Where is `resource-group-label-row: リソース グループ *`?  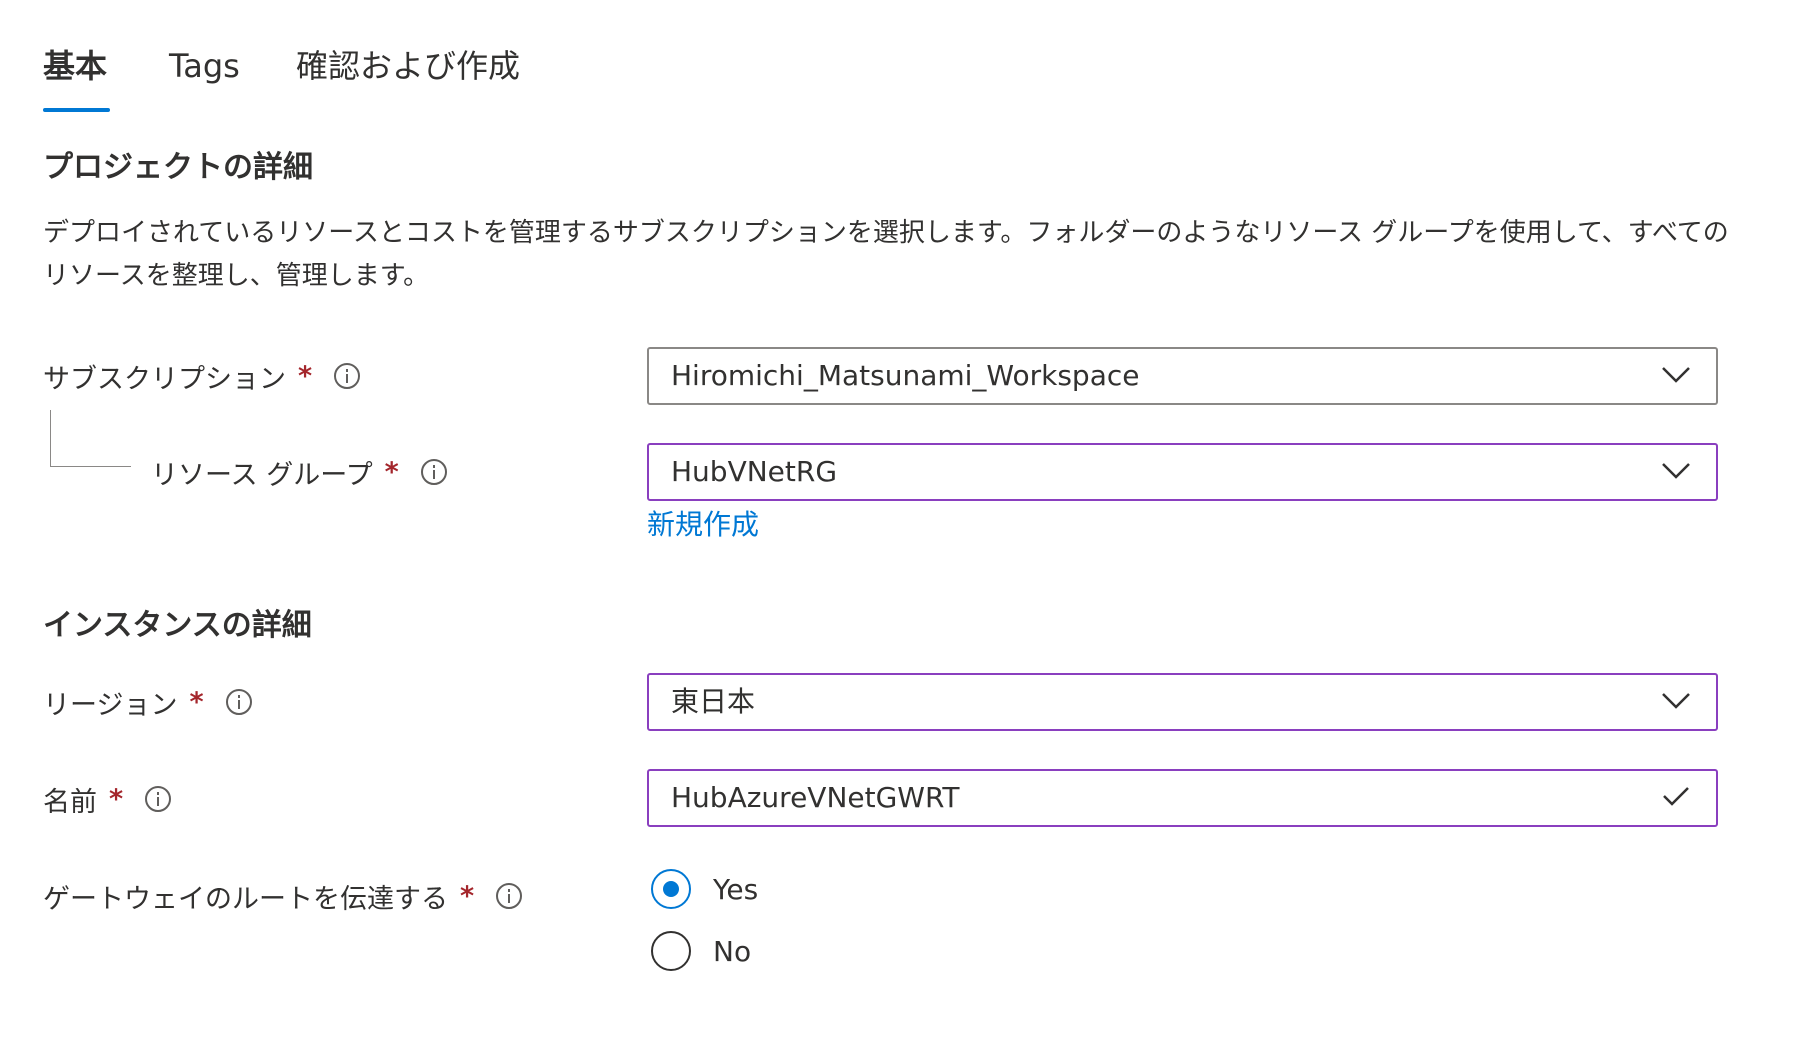 resource-group-label-row: リソース グループ * is located at coordinates (299, 472).